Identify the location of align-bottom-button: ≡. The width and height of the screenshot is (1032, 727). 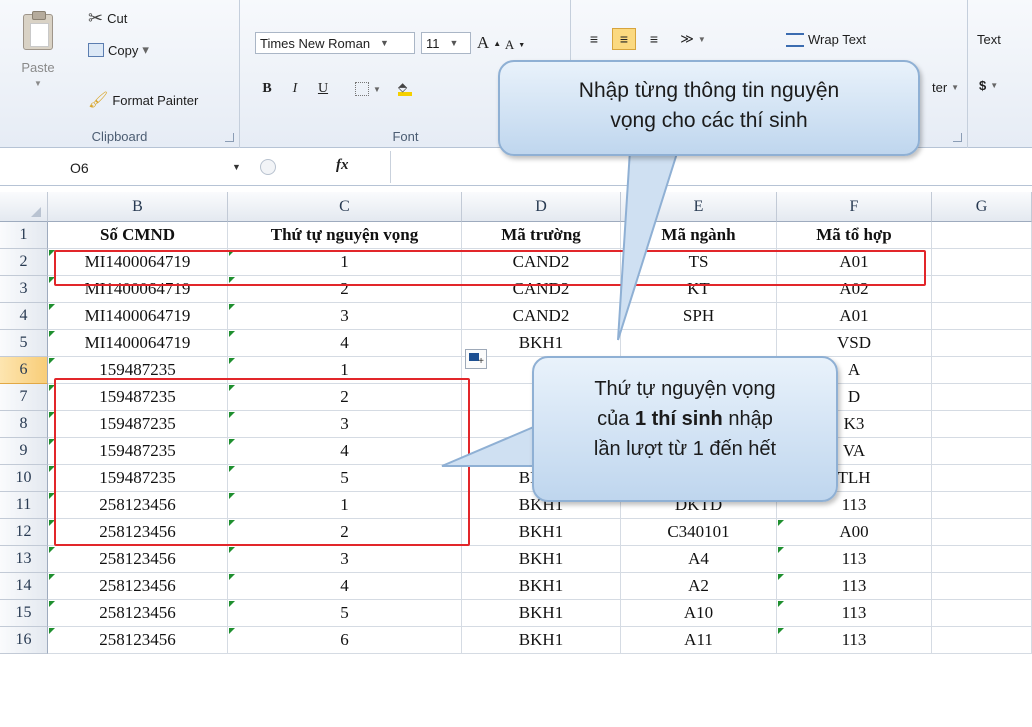
(654, 39).